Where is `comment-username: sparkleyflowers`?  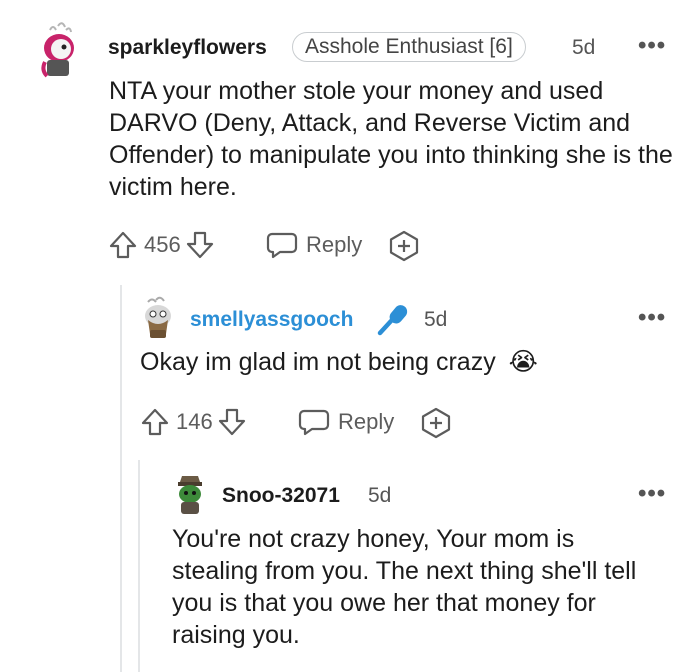
comment-username: sparkleyflowers is located at coordinates (187, 48).